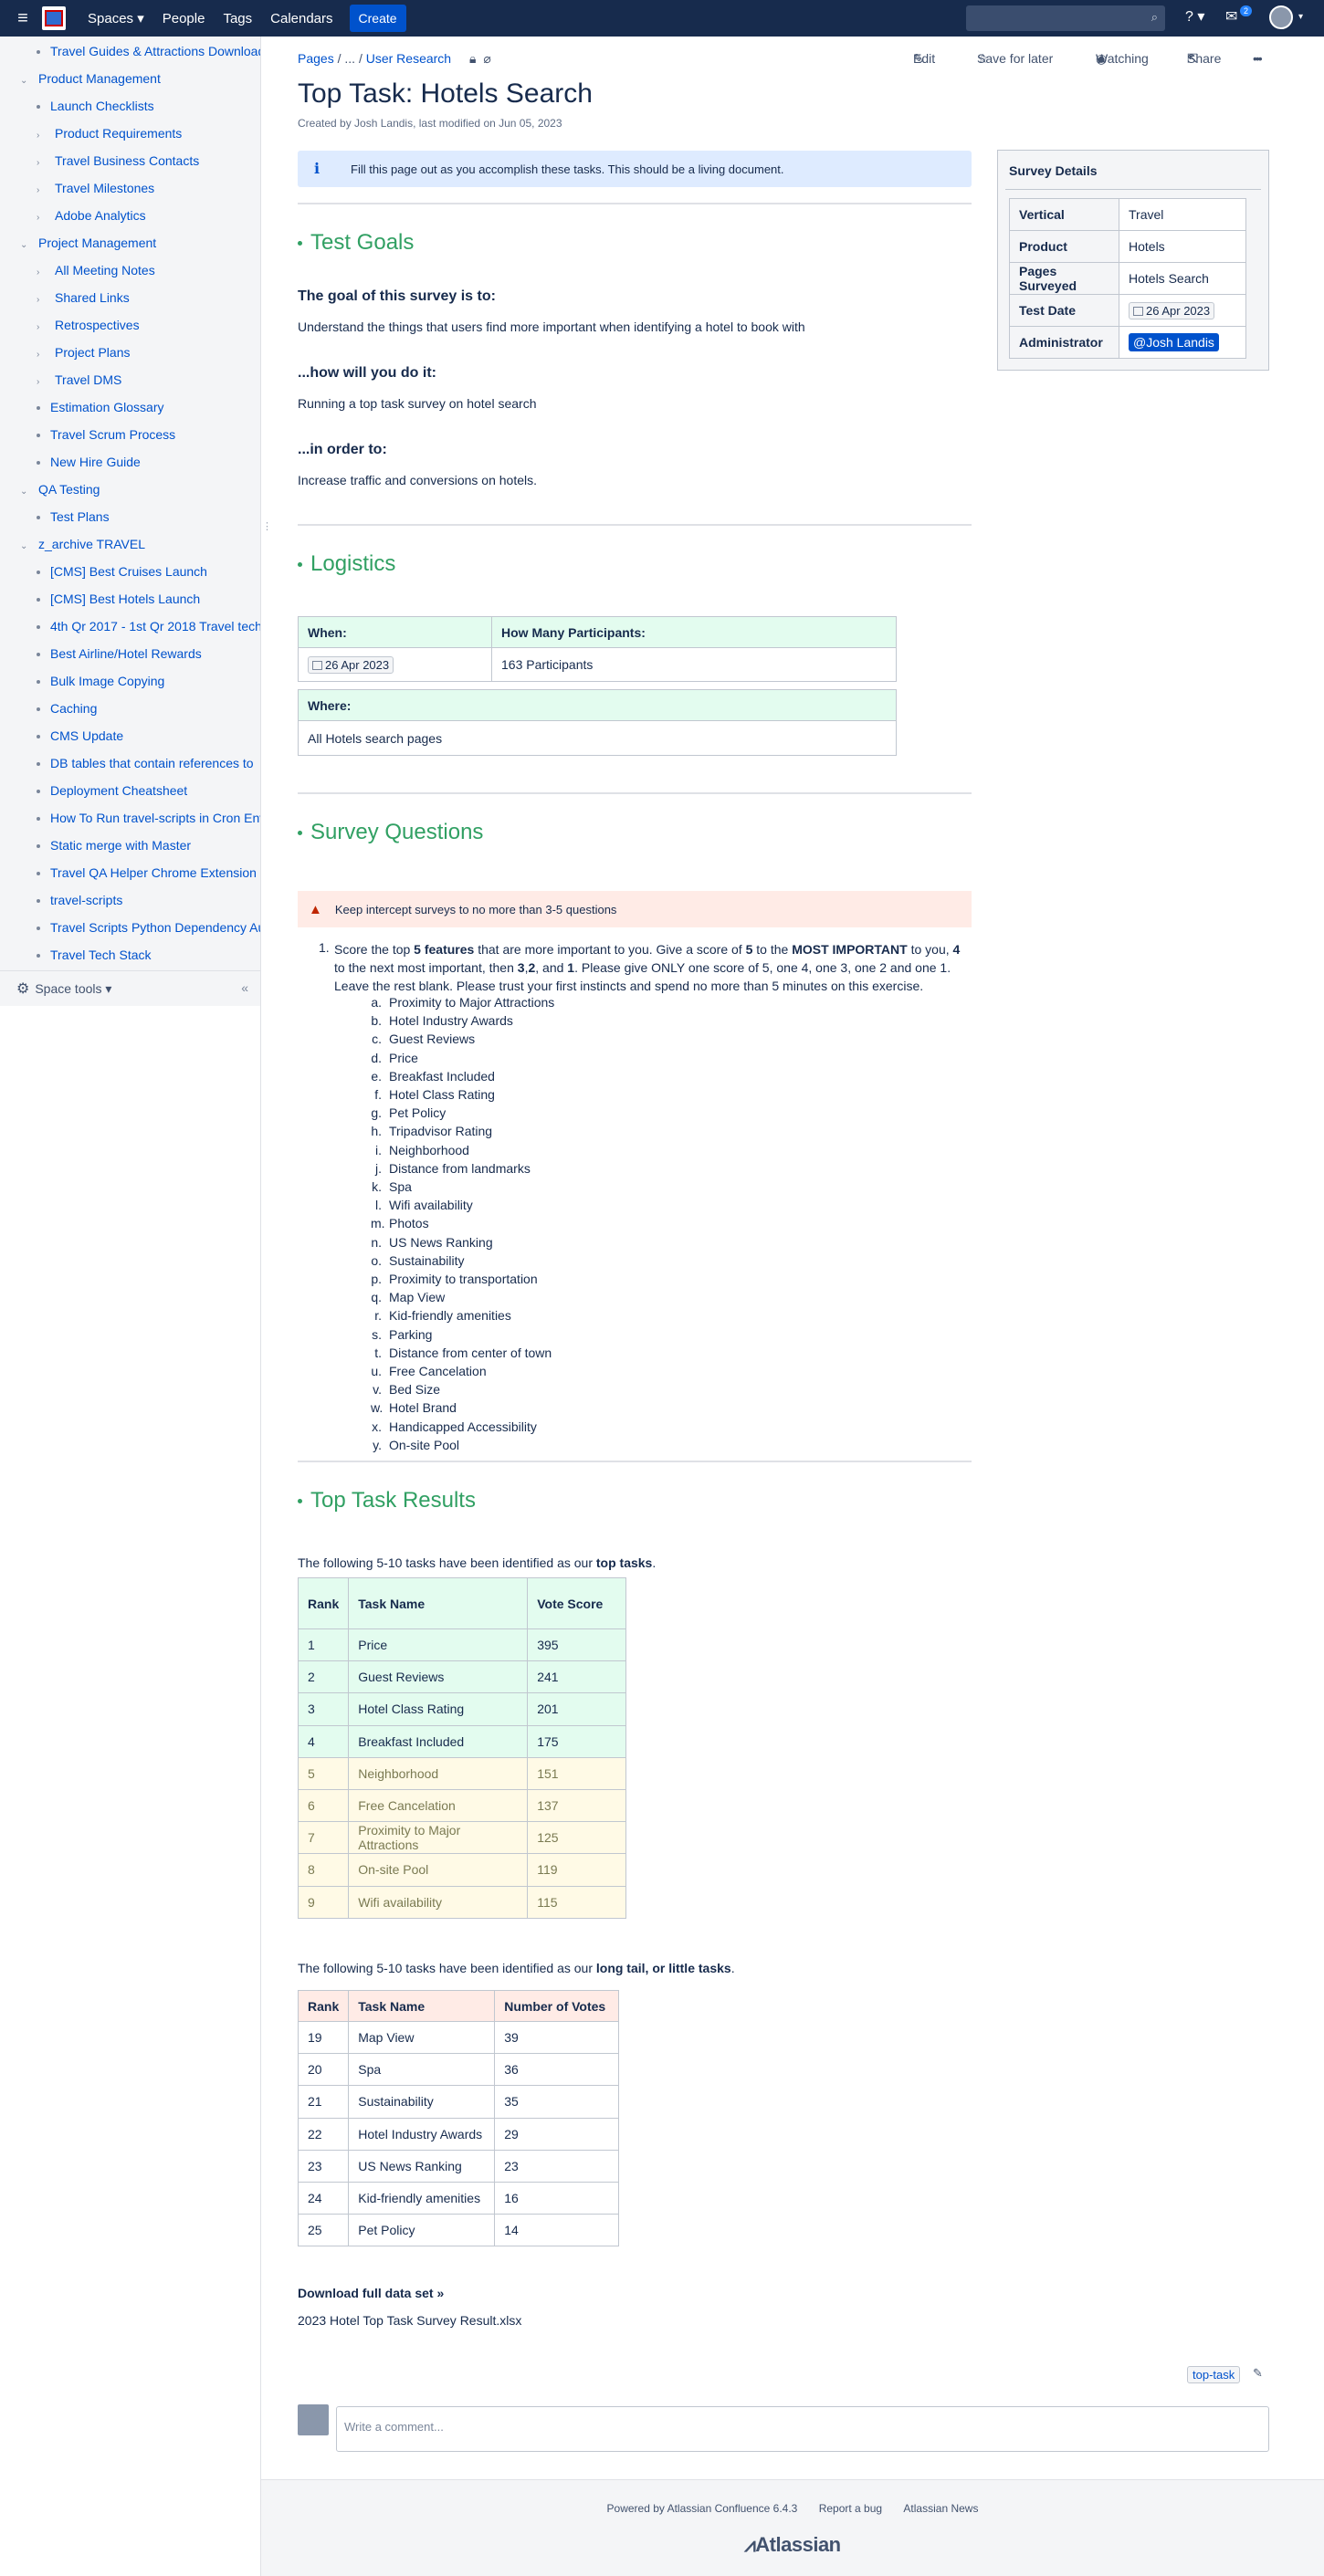 Image resolution: width=1324 pixels, height=2576 pixels. I want to click on search-input: ⌕, so click(1066, 18).